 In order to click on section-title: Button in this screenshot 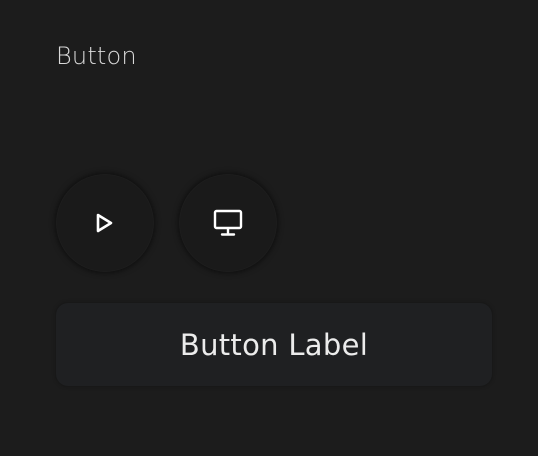, I will do `click(96, 56)`.